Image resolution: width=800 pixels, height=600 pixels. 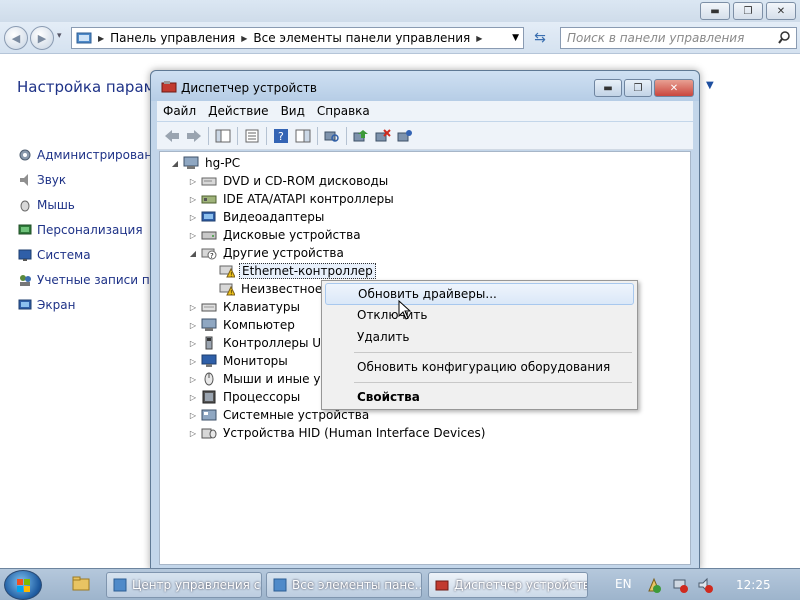 What do you see at coordinates (678, 38) in the screenshot?
I see `search-input: Поиск в панели управления` at bounding box center [678, 38].